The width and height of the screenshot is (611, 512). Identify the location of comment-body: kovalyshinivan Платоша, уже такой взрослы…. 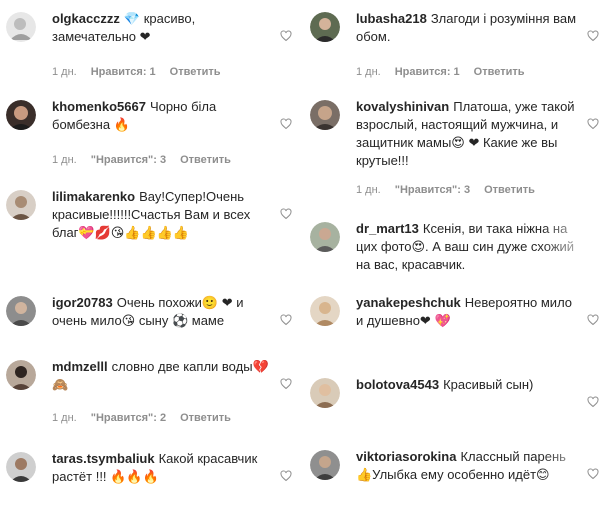
(468, 134).